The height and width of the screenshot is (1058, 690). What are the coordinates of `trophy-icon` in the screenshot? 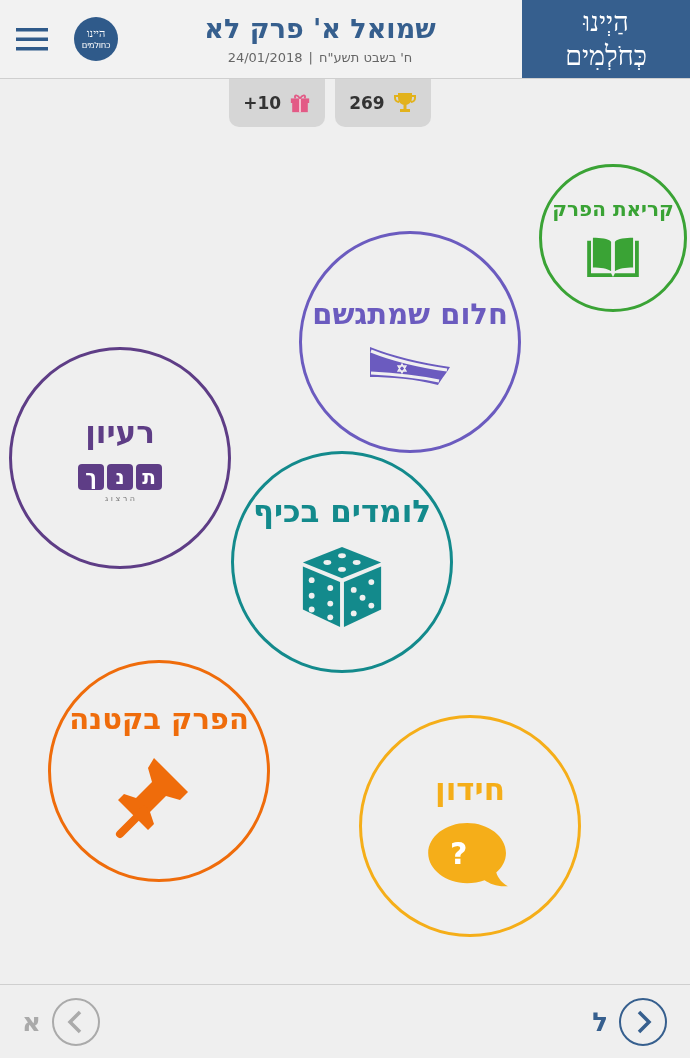 It's located at (404, 103).